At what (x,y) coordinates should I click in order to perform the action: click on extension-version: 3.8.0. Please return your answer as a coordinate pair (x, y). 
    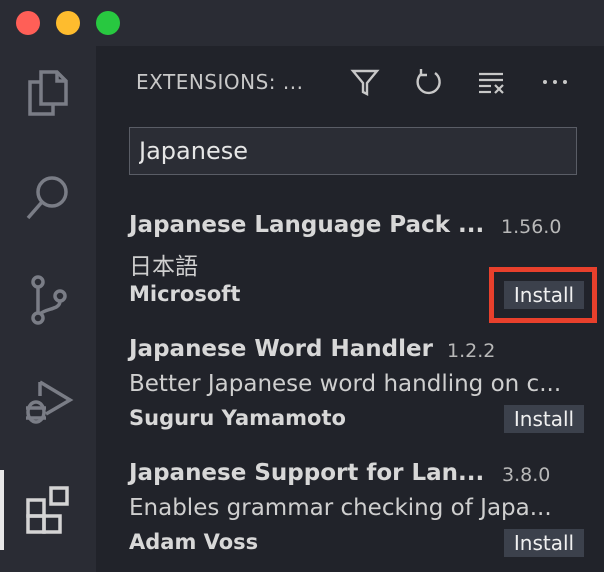
    Looking at the image, I should click on (526, 475).